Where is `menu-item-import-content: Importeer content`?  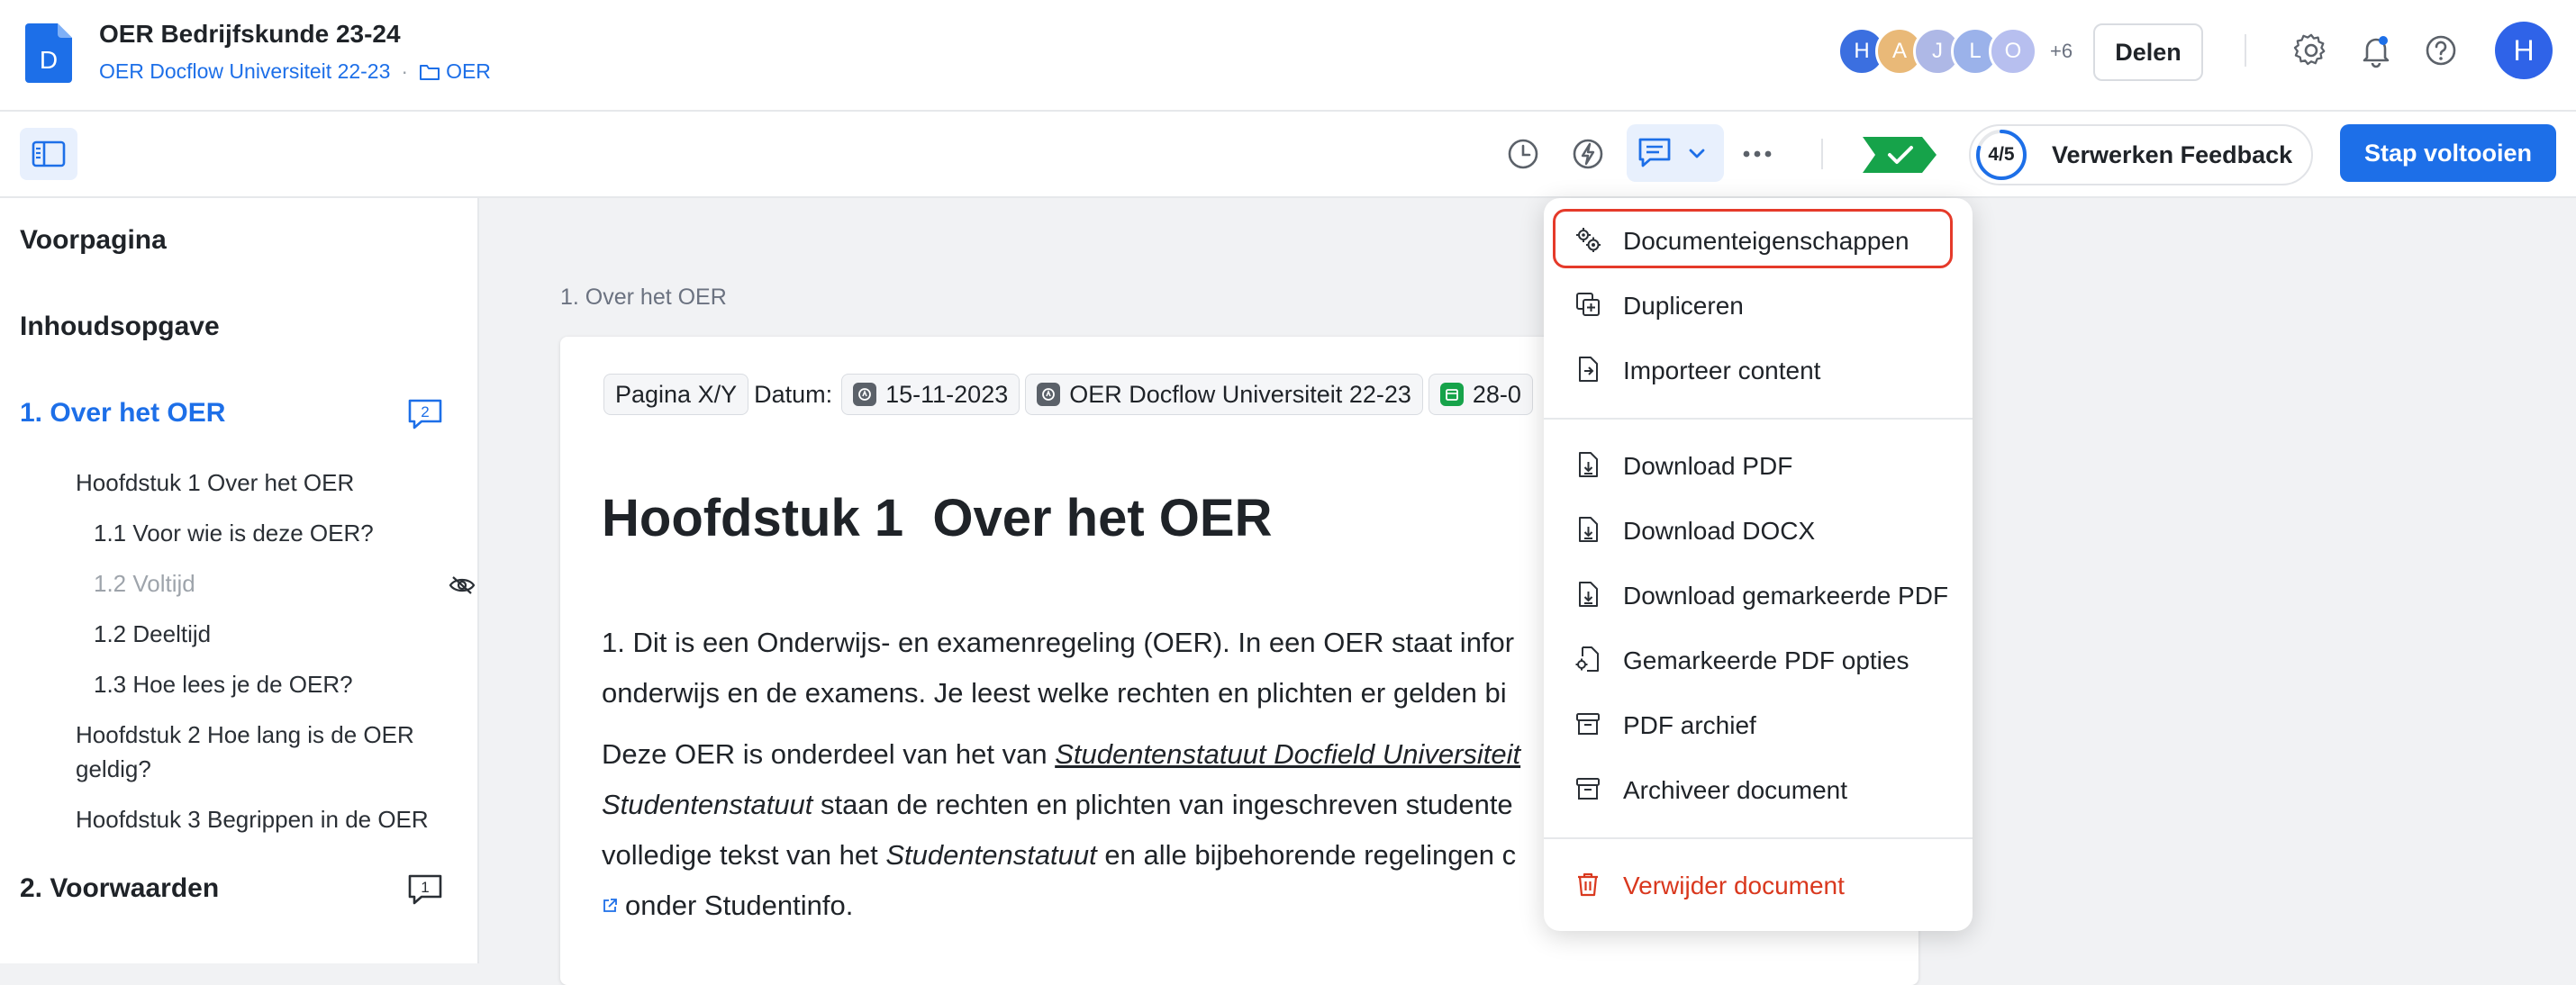 menu-item-import-content: Importeer content is located at coordinates (1759, 368).